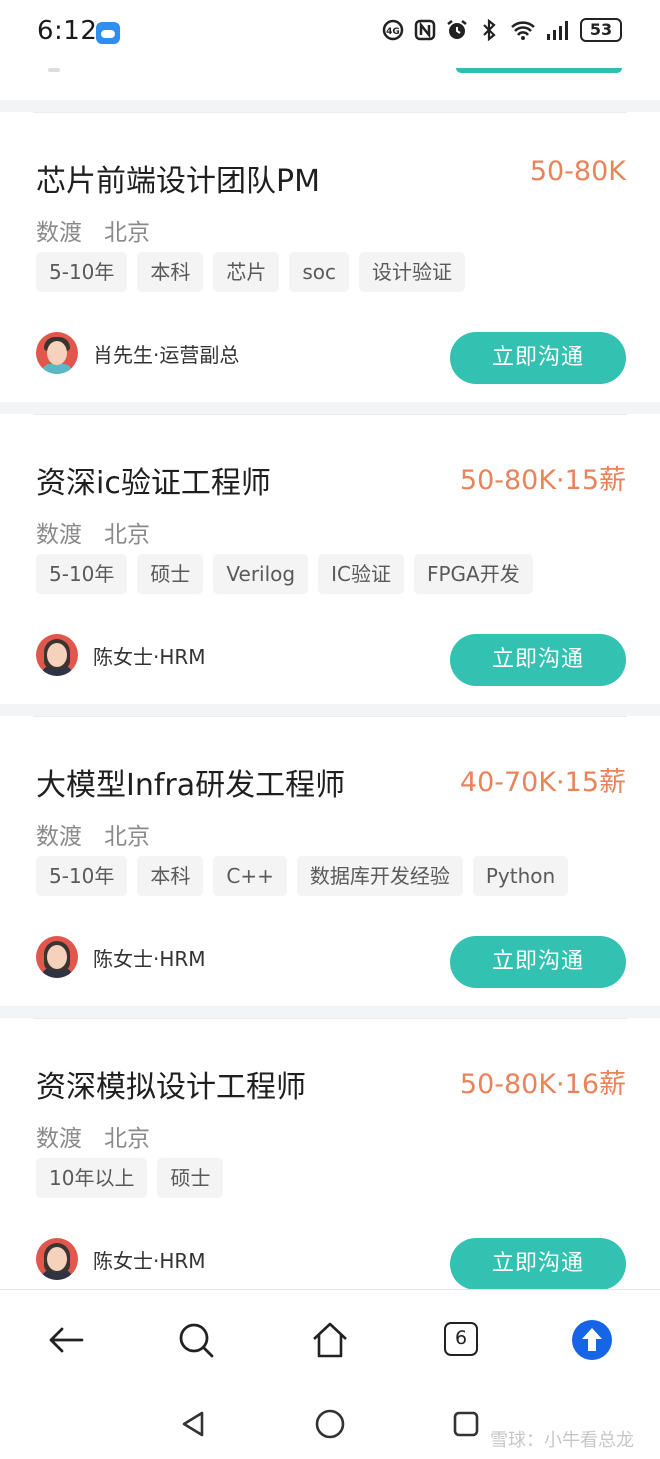 The height and width of the screenshot is (1459, 660). Describe the element at coordinates (542, 782) in the screenshot. I see `job-salary: 40-70K·15薪` at that location.